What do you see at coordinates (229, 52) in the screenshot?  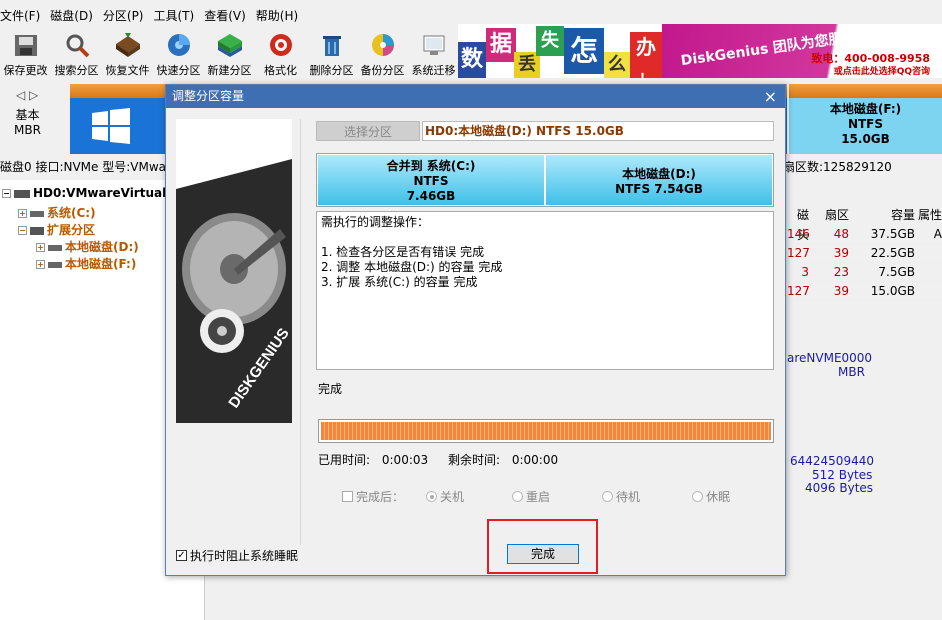 I see `new-partition-button: 新建分区` at bounding box center [229, 52].